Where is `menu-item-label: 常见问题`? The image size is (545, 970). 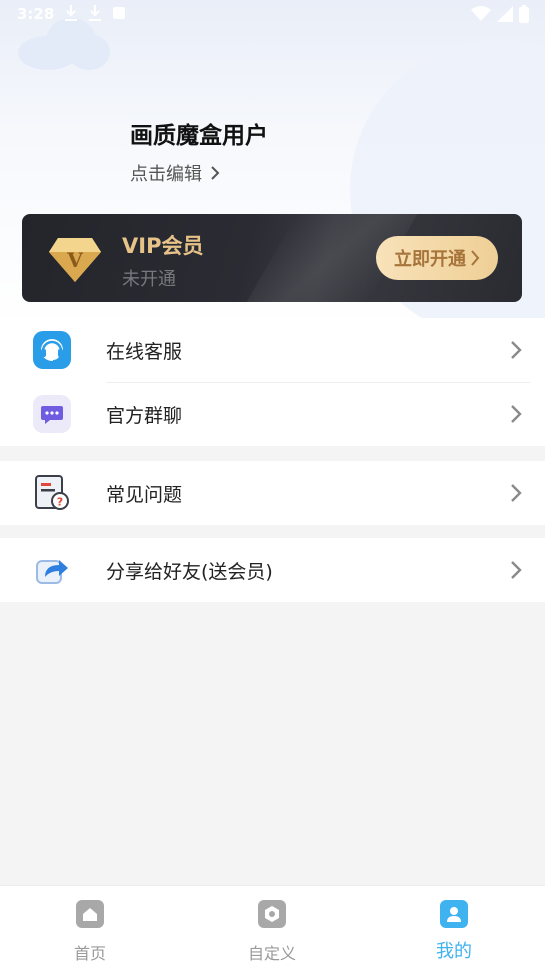 menu-item-label: 常见问题 is located at coordinates (144, 494).